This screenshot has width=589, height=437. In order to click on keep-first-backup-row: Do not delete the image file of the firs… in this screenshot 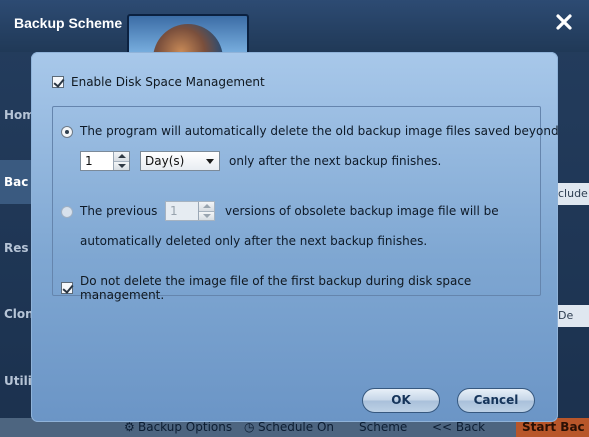, I will do `click(309, 288)`.